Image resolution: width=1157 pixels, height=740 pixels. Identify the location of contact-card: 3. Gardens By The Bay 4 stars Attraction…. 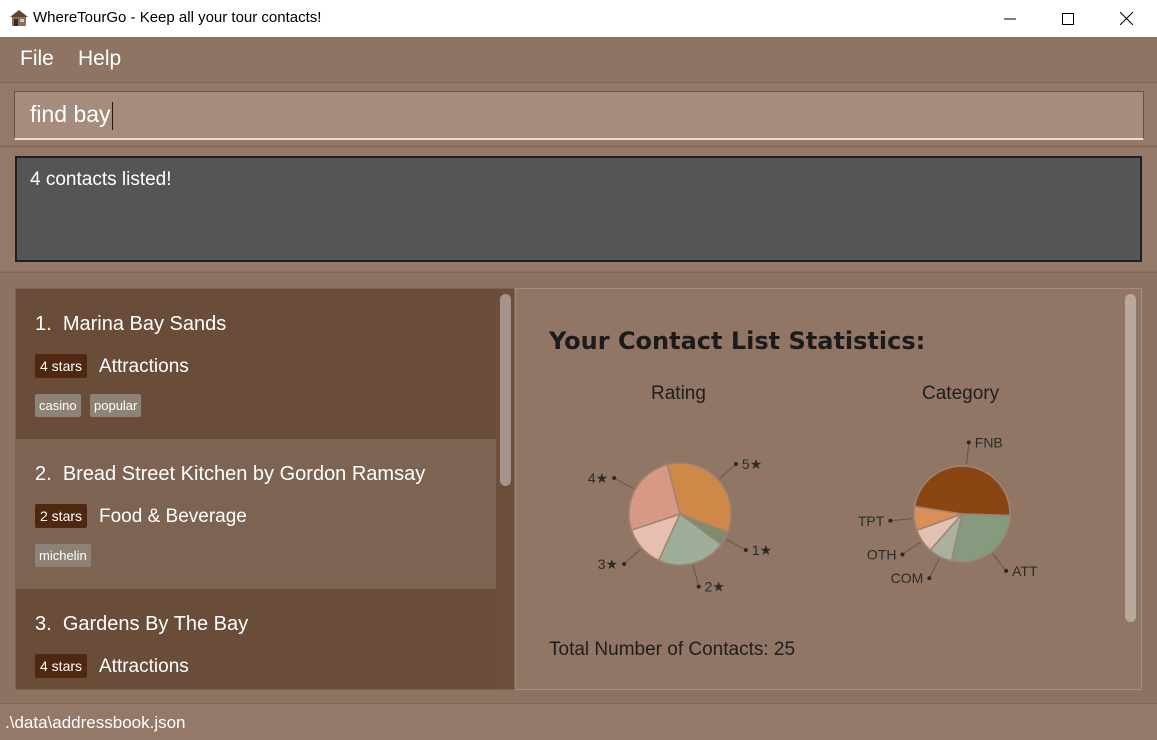
(256, 639).